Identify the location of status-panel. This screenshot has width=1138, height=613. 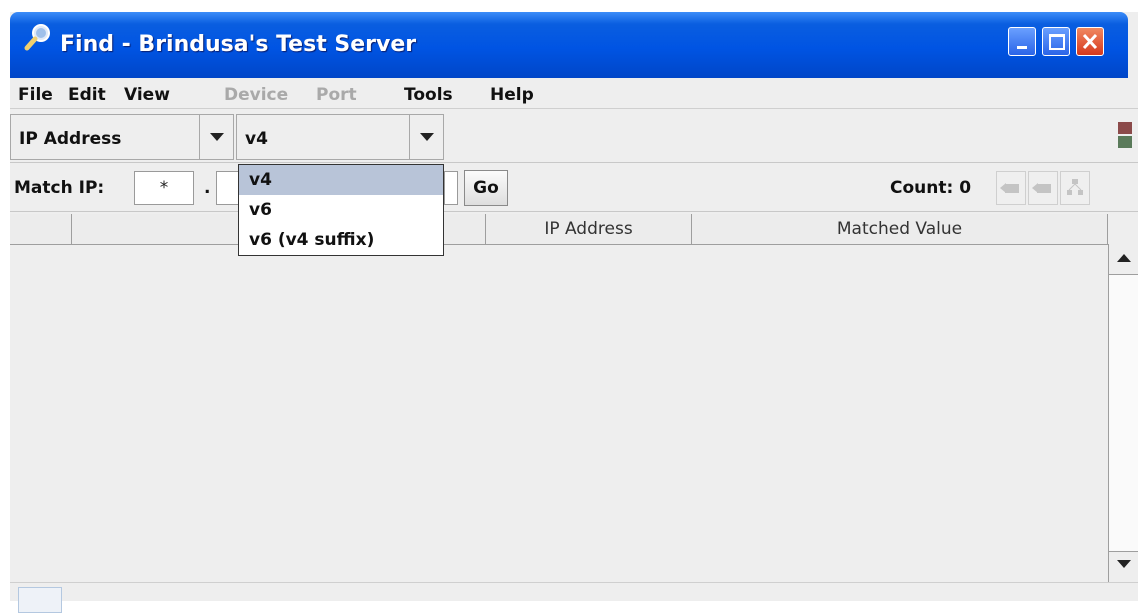
(40, 600).